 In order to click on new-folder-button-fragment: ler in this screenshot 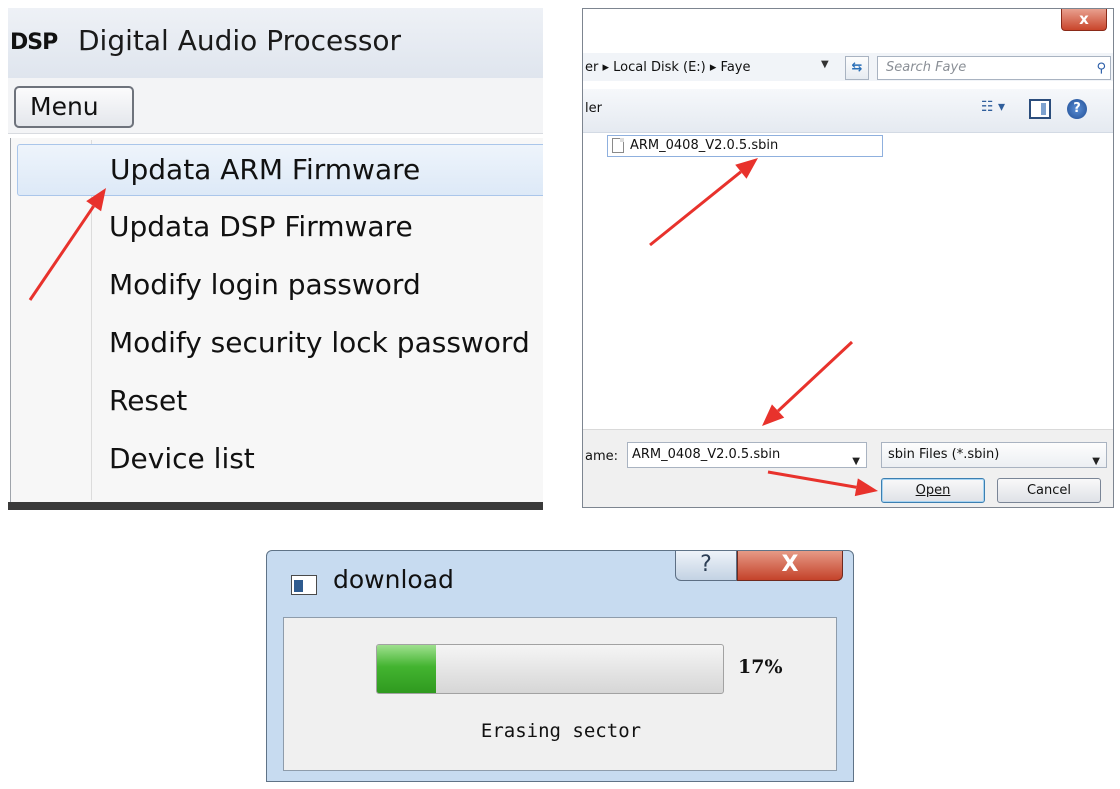, I will do `click(593, 108)`.